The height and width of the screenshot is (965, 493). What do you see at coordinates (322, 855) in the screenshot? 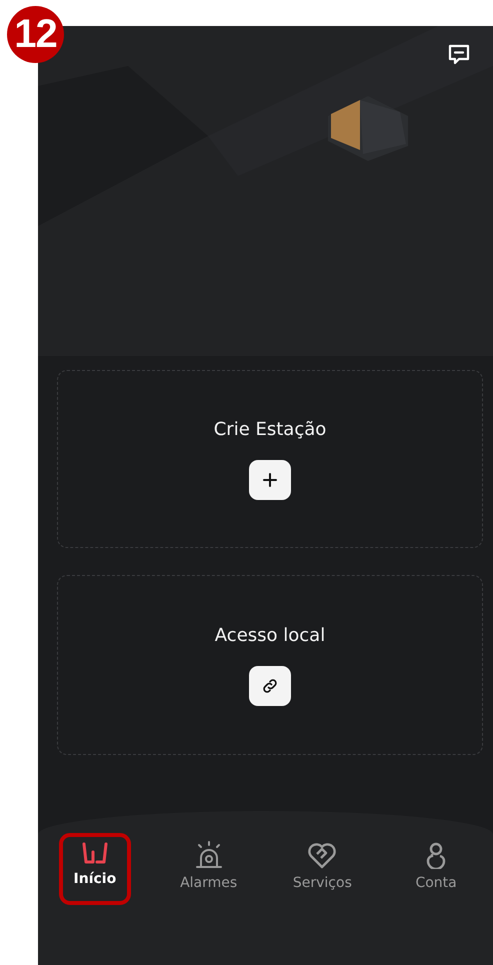
I see `heart-icon` at bounding box center [322, 855].